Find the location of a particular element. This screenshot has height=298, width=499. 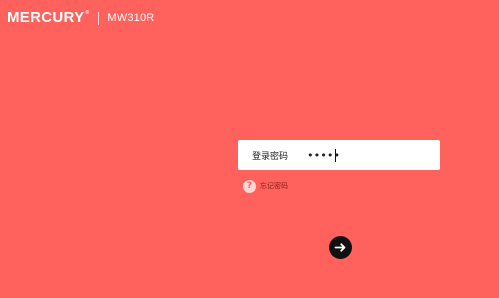

login-submit-button is located at coordinates (340, 247).